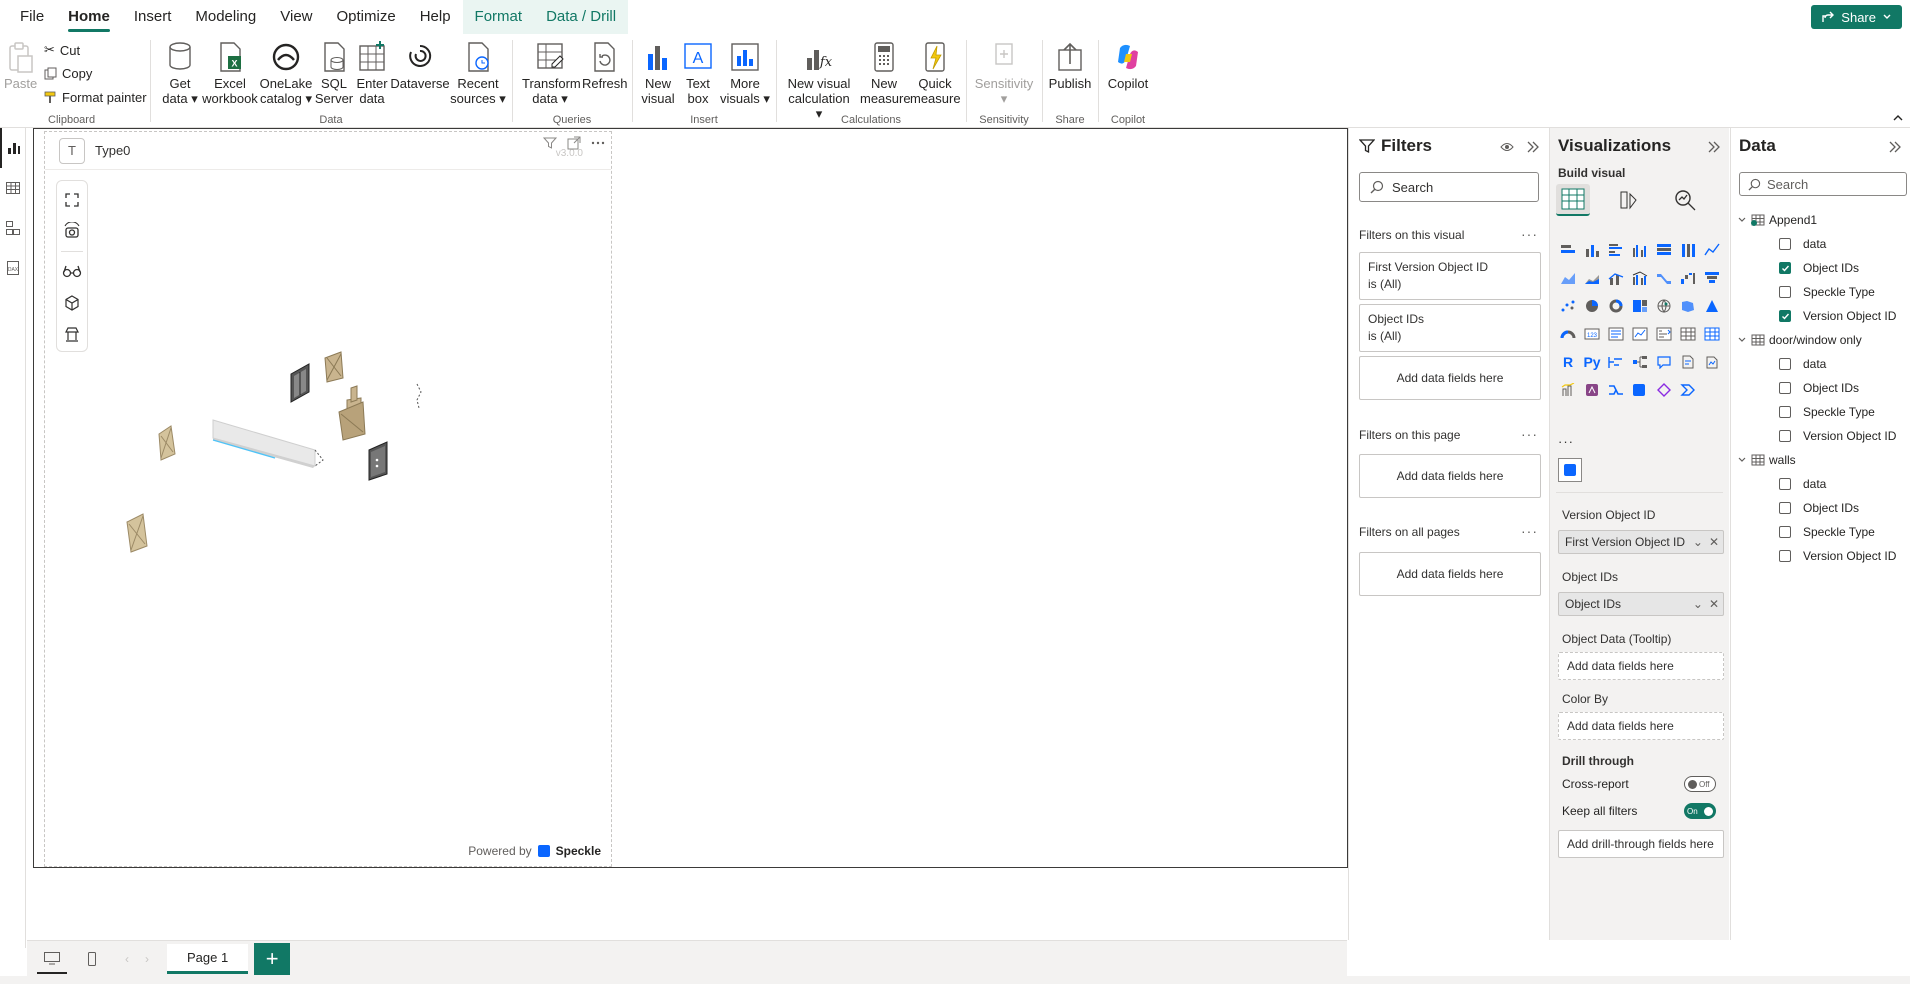 The width and height of the screenshot is (1910, 984). I want to click on donut-visual-icon, so click(1616, 306).